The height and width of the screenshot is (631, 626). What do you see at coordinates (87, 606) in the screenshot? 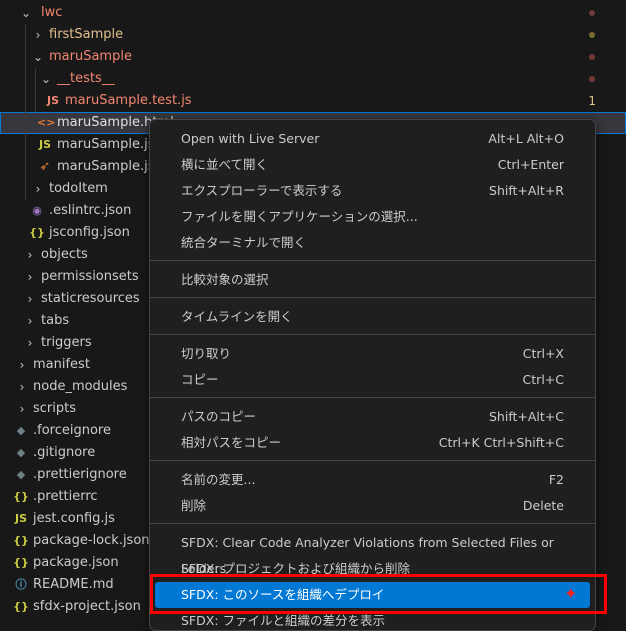
I see `tree-item-label: sfdx-project.json` at bounding box center [87, 606].